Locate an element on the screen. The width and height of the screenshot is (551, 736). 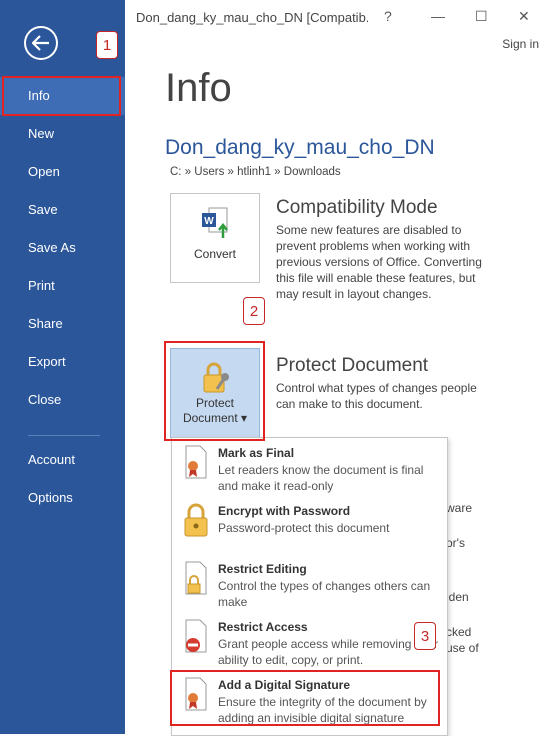
protect-document-title: Protect Document is located at coordinates (352, 365).